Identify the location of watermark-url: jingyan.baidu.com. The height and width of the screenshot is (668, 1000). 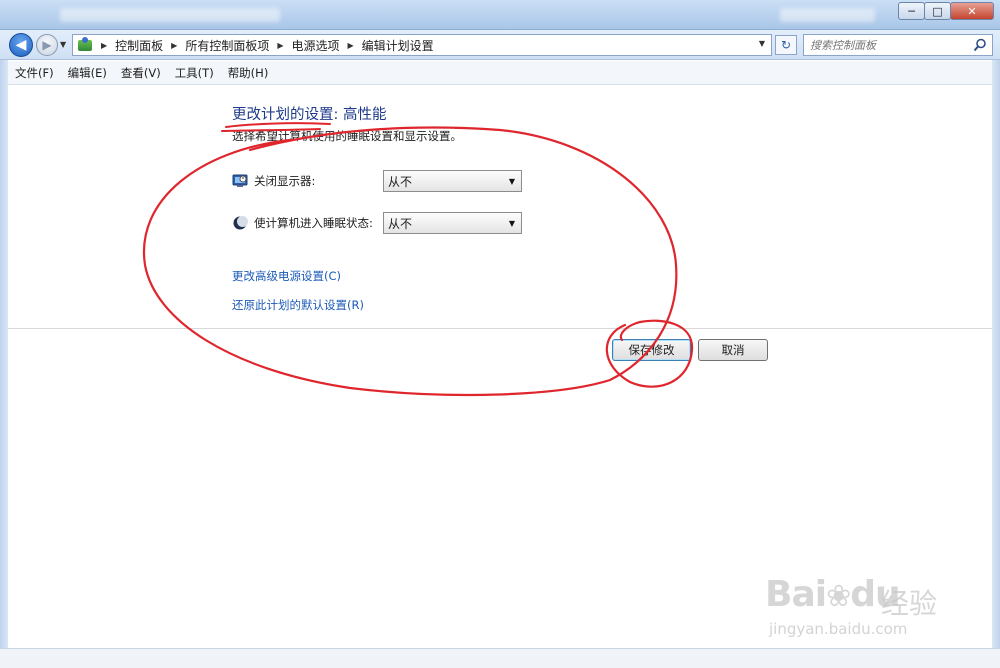
(838, 629).